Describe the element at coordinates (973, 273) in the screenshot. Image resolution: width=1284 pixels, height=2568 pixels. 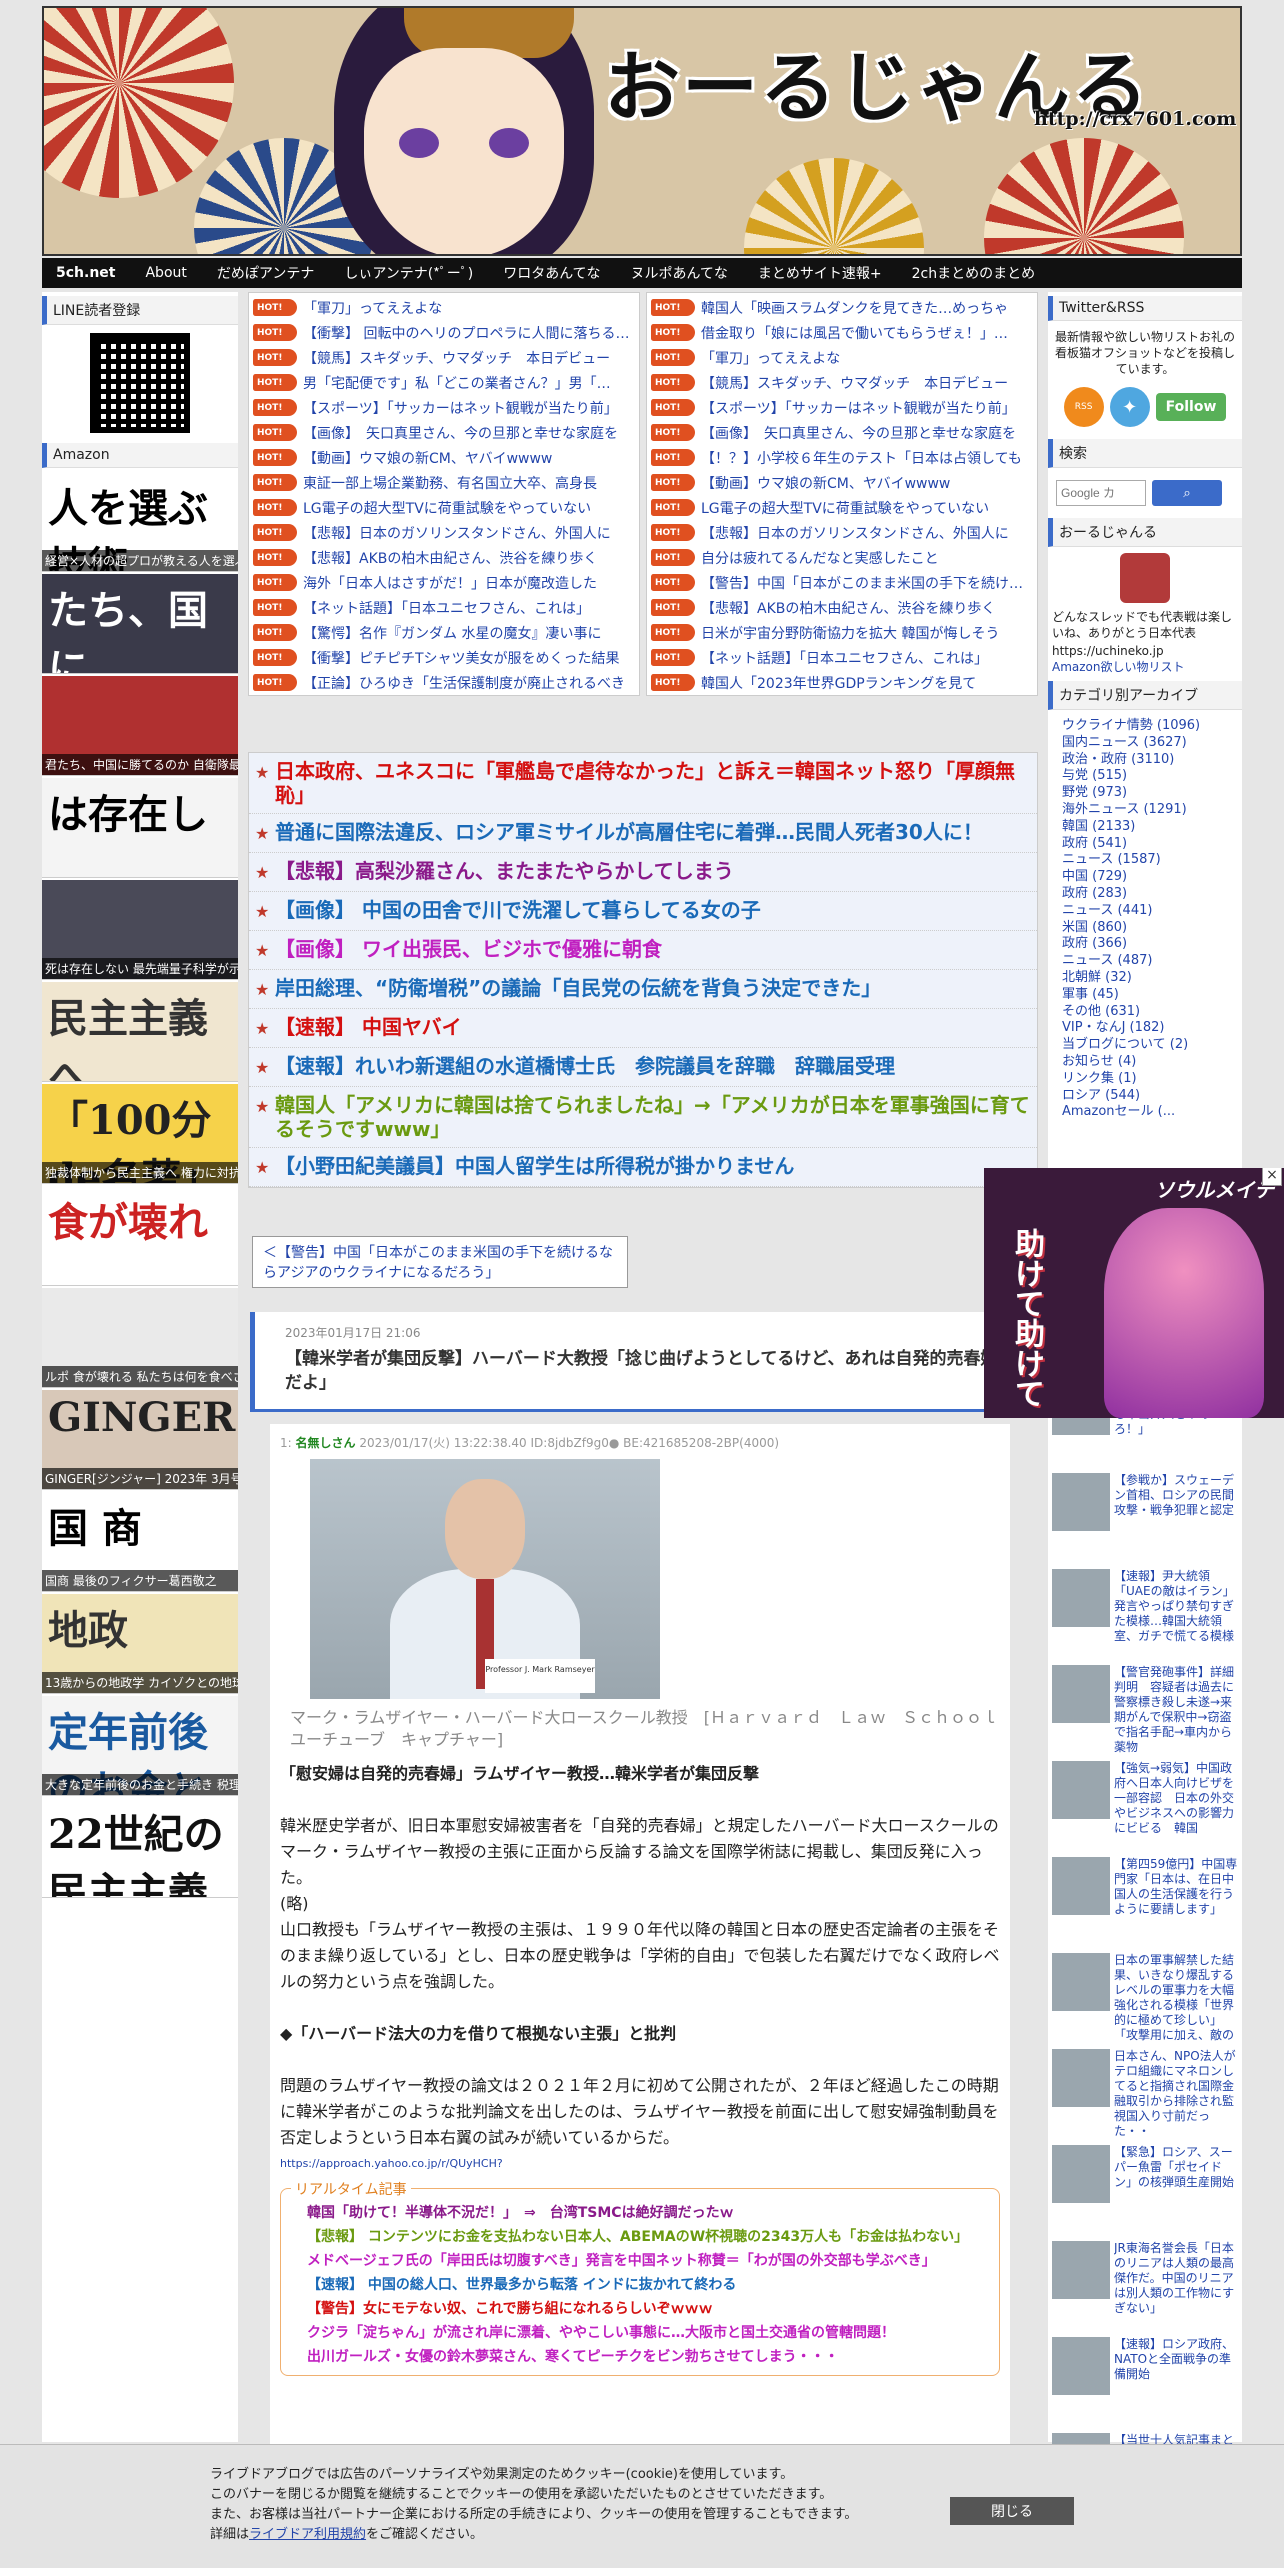
I see `nav-link-2ch-matome: 2chまとめのまとめ` at that location.